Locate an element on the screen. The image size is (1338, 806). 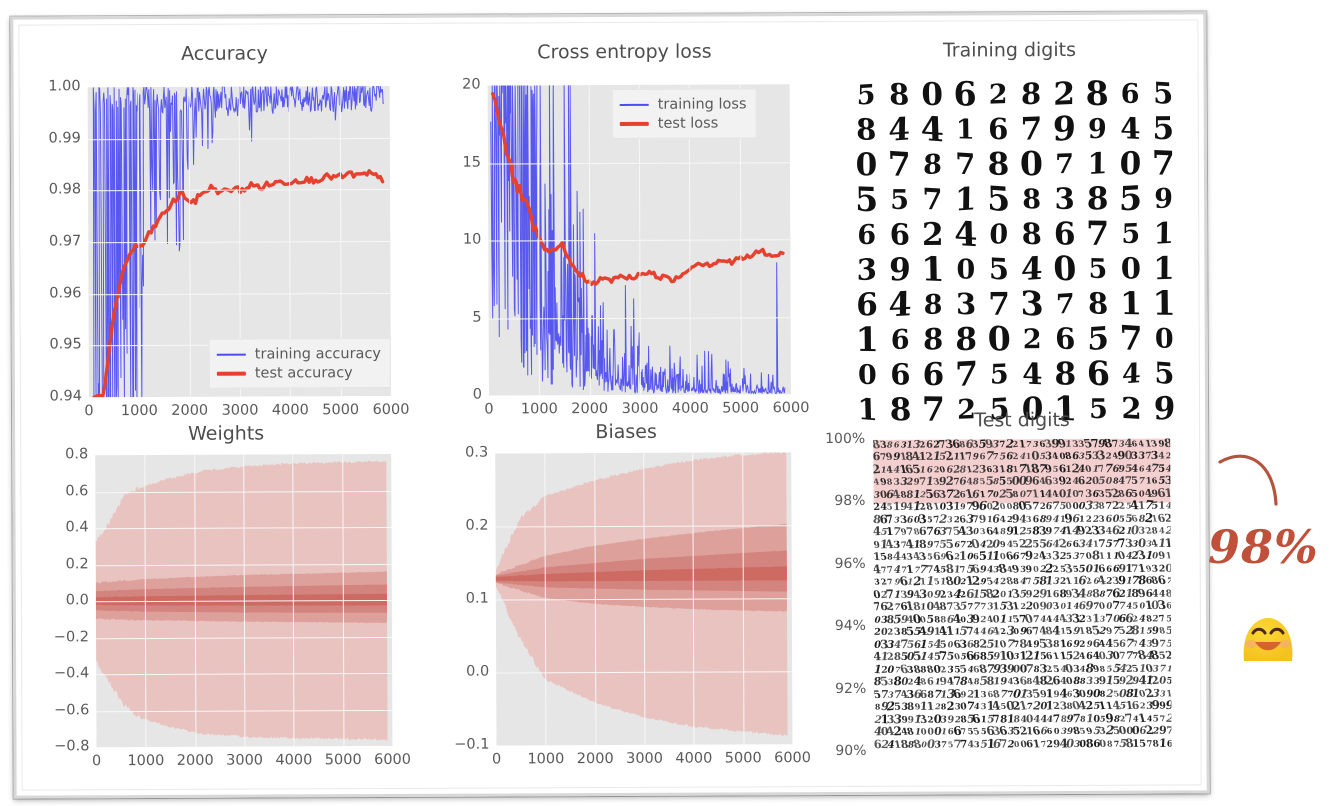
test-digit-cell: 5 is located at coordinates (1168, 631).